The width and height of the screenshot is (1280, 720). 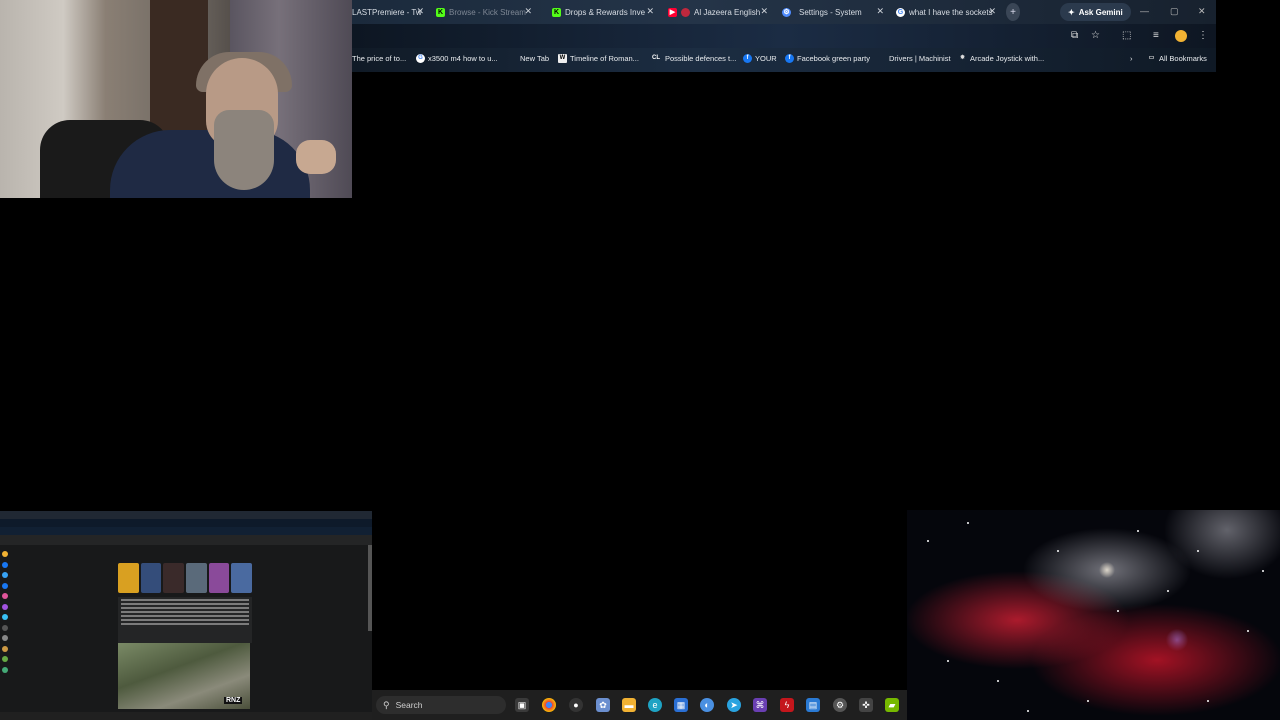 I want to click on profile-avatar-icon, so click(x=1181, y=36).